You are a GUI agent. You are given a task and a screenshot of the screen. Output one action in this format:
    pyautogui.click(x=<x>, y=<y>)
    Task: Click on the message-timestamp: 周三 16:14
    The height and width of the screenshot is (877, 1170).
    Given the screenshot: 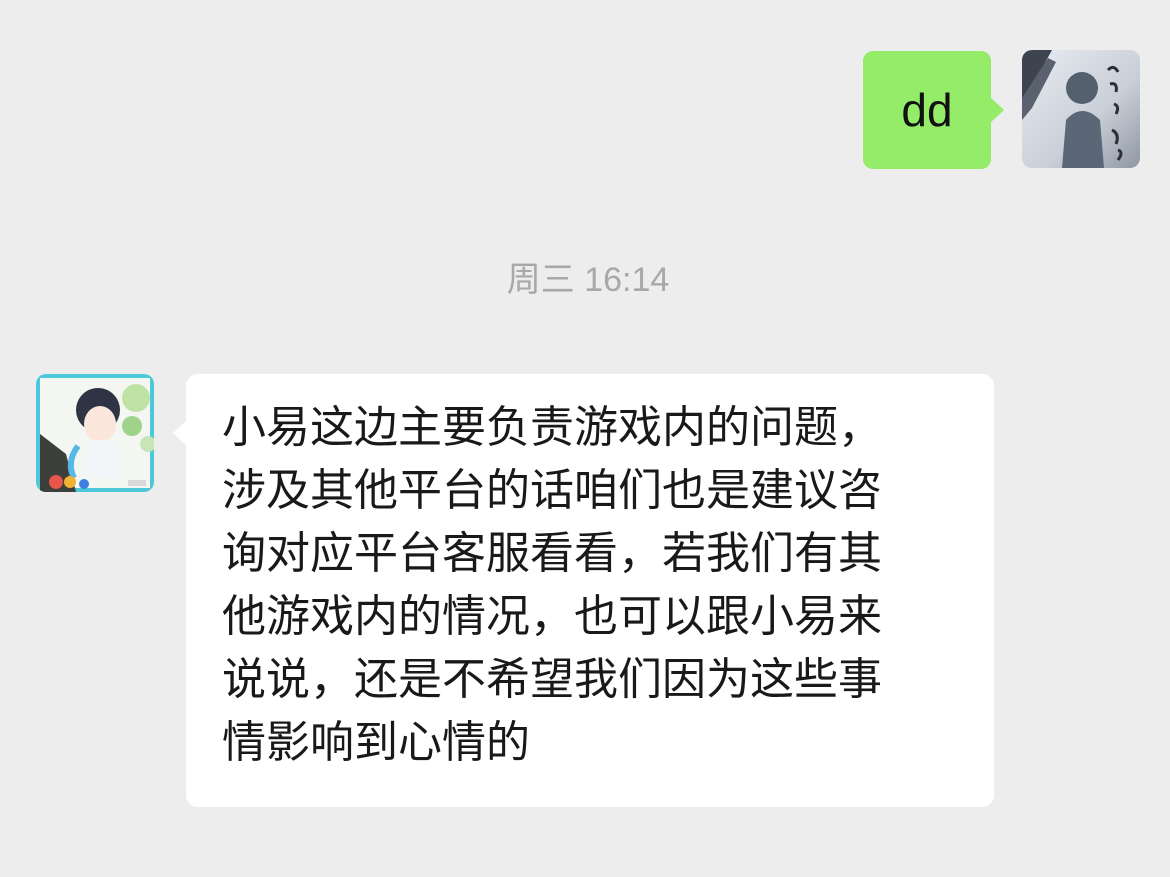 What is the action you would take?
    pyautogui.click(x=588, y=280)
    